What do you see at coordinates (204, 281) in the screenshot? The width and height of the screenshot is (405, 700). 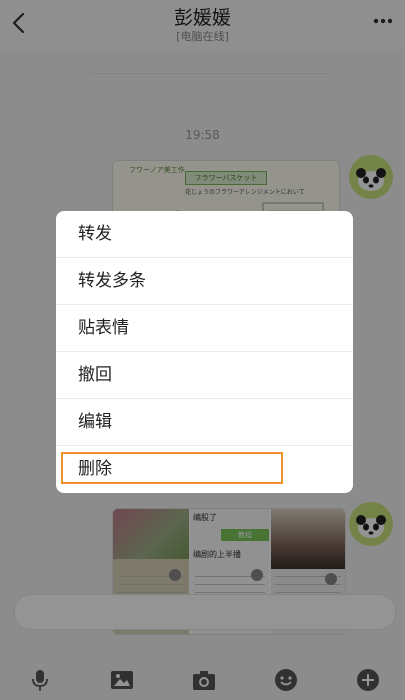 I see `menu-item-forward-multiple: 转发多条` at bounding box center [204, 281].